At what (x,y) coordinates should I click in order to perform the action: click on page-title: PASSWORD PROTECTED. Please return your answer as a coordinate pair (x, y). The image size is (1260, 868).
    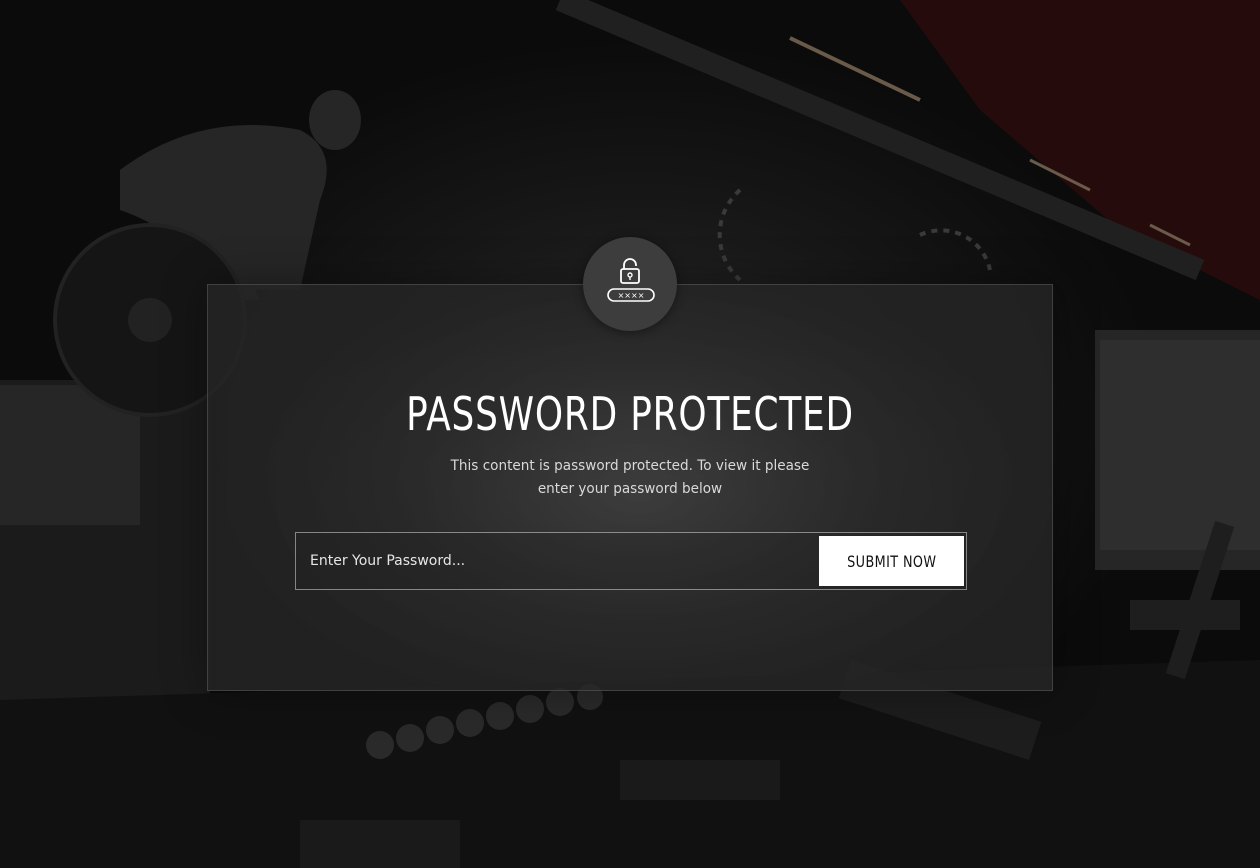
    Looking at the image, I should click on (630, 414).